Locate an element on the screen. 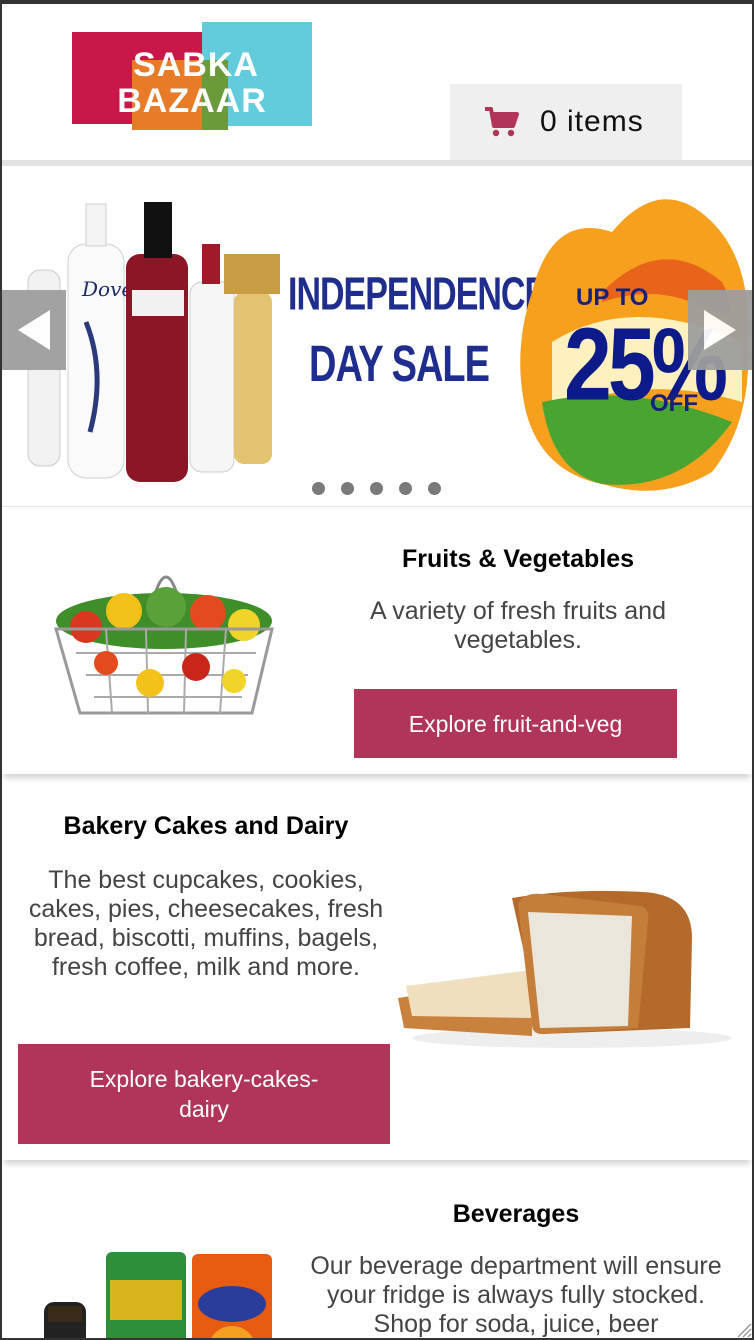 The width and height of the screenshot is (754, 1340). resize-grip-icon is located at coordinates (743, 1329).